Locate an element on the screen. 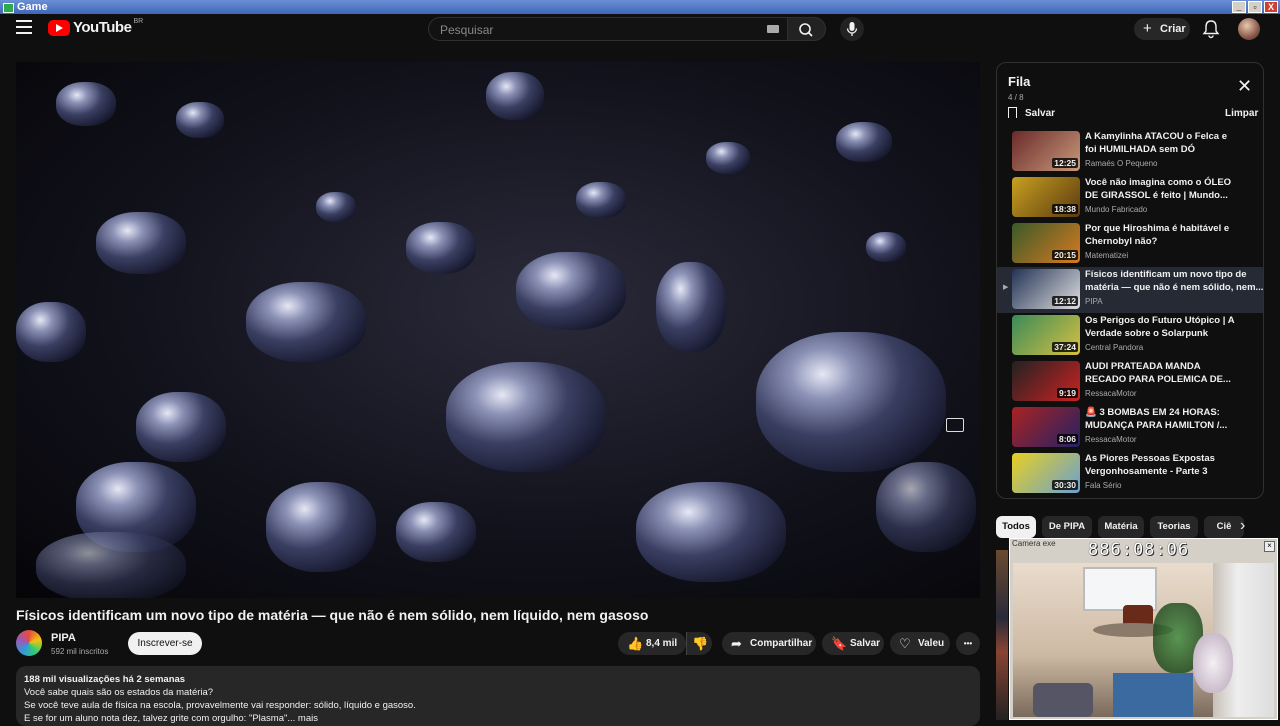 This screenshot has height=726, width=1280. bookmark-icon is located at coordinates (1012, 112).